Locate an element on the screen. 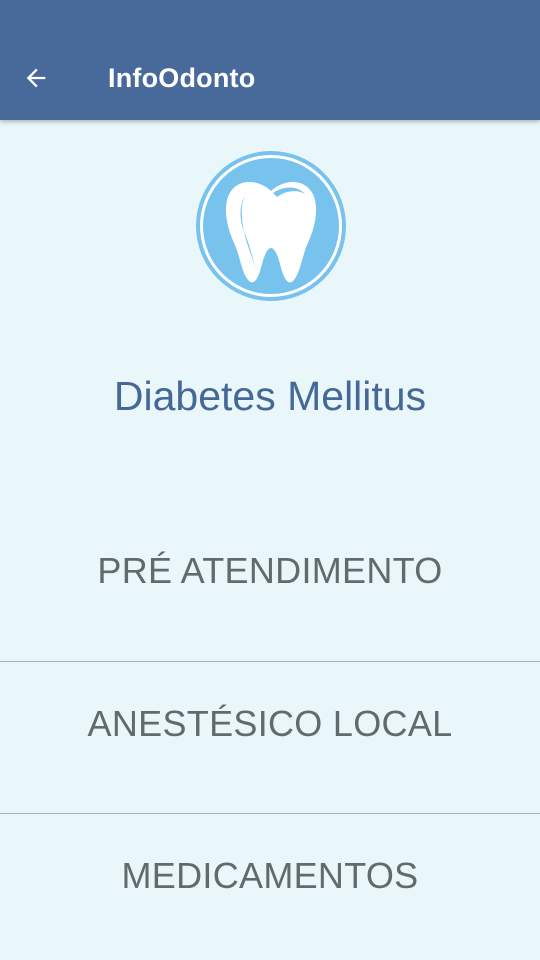 The width and height of the screenshot is (540, 960). tooth-icon is located at coordinates (271, 226).